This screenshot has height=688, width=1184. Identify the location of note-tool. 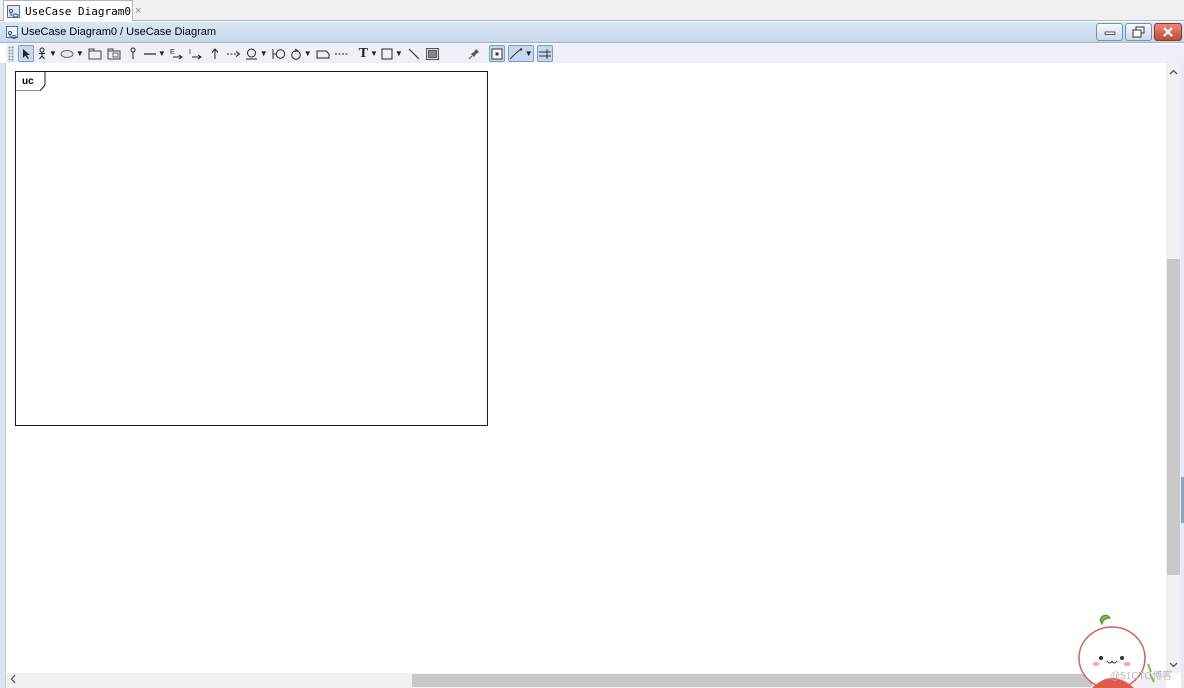
(323, 53).